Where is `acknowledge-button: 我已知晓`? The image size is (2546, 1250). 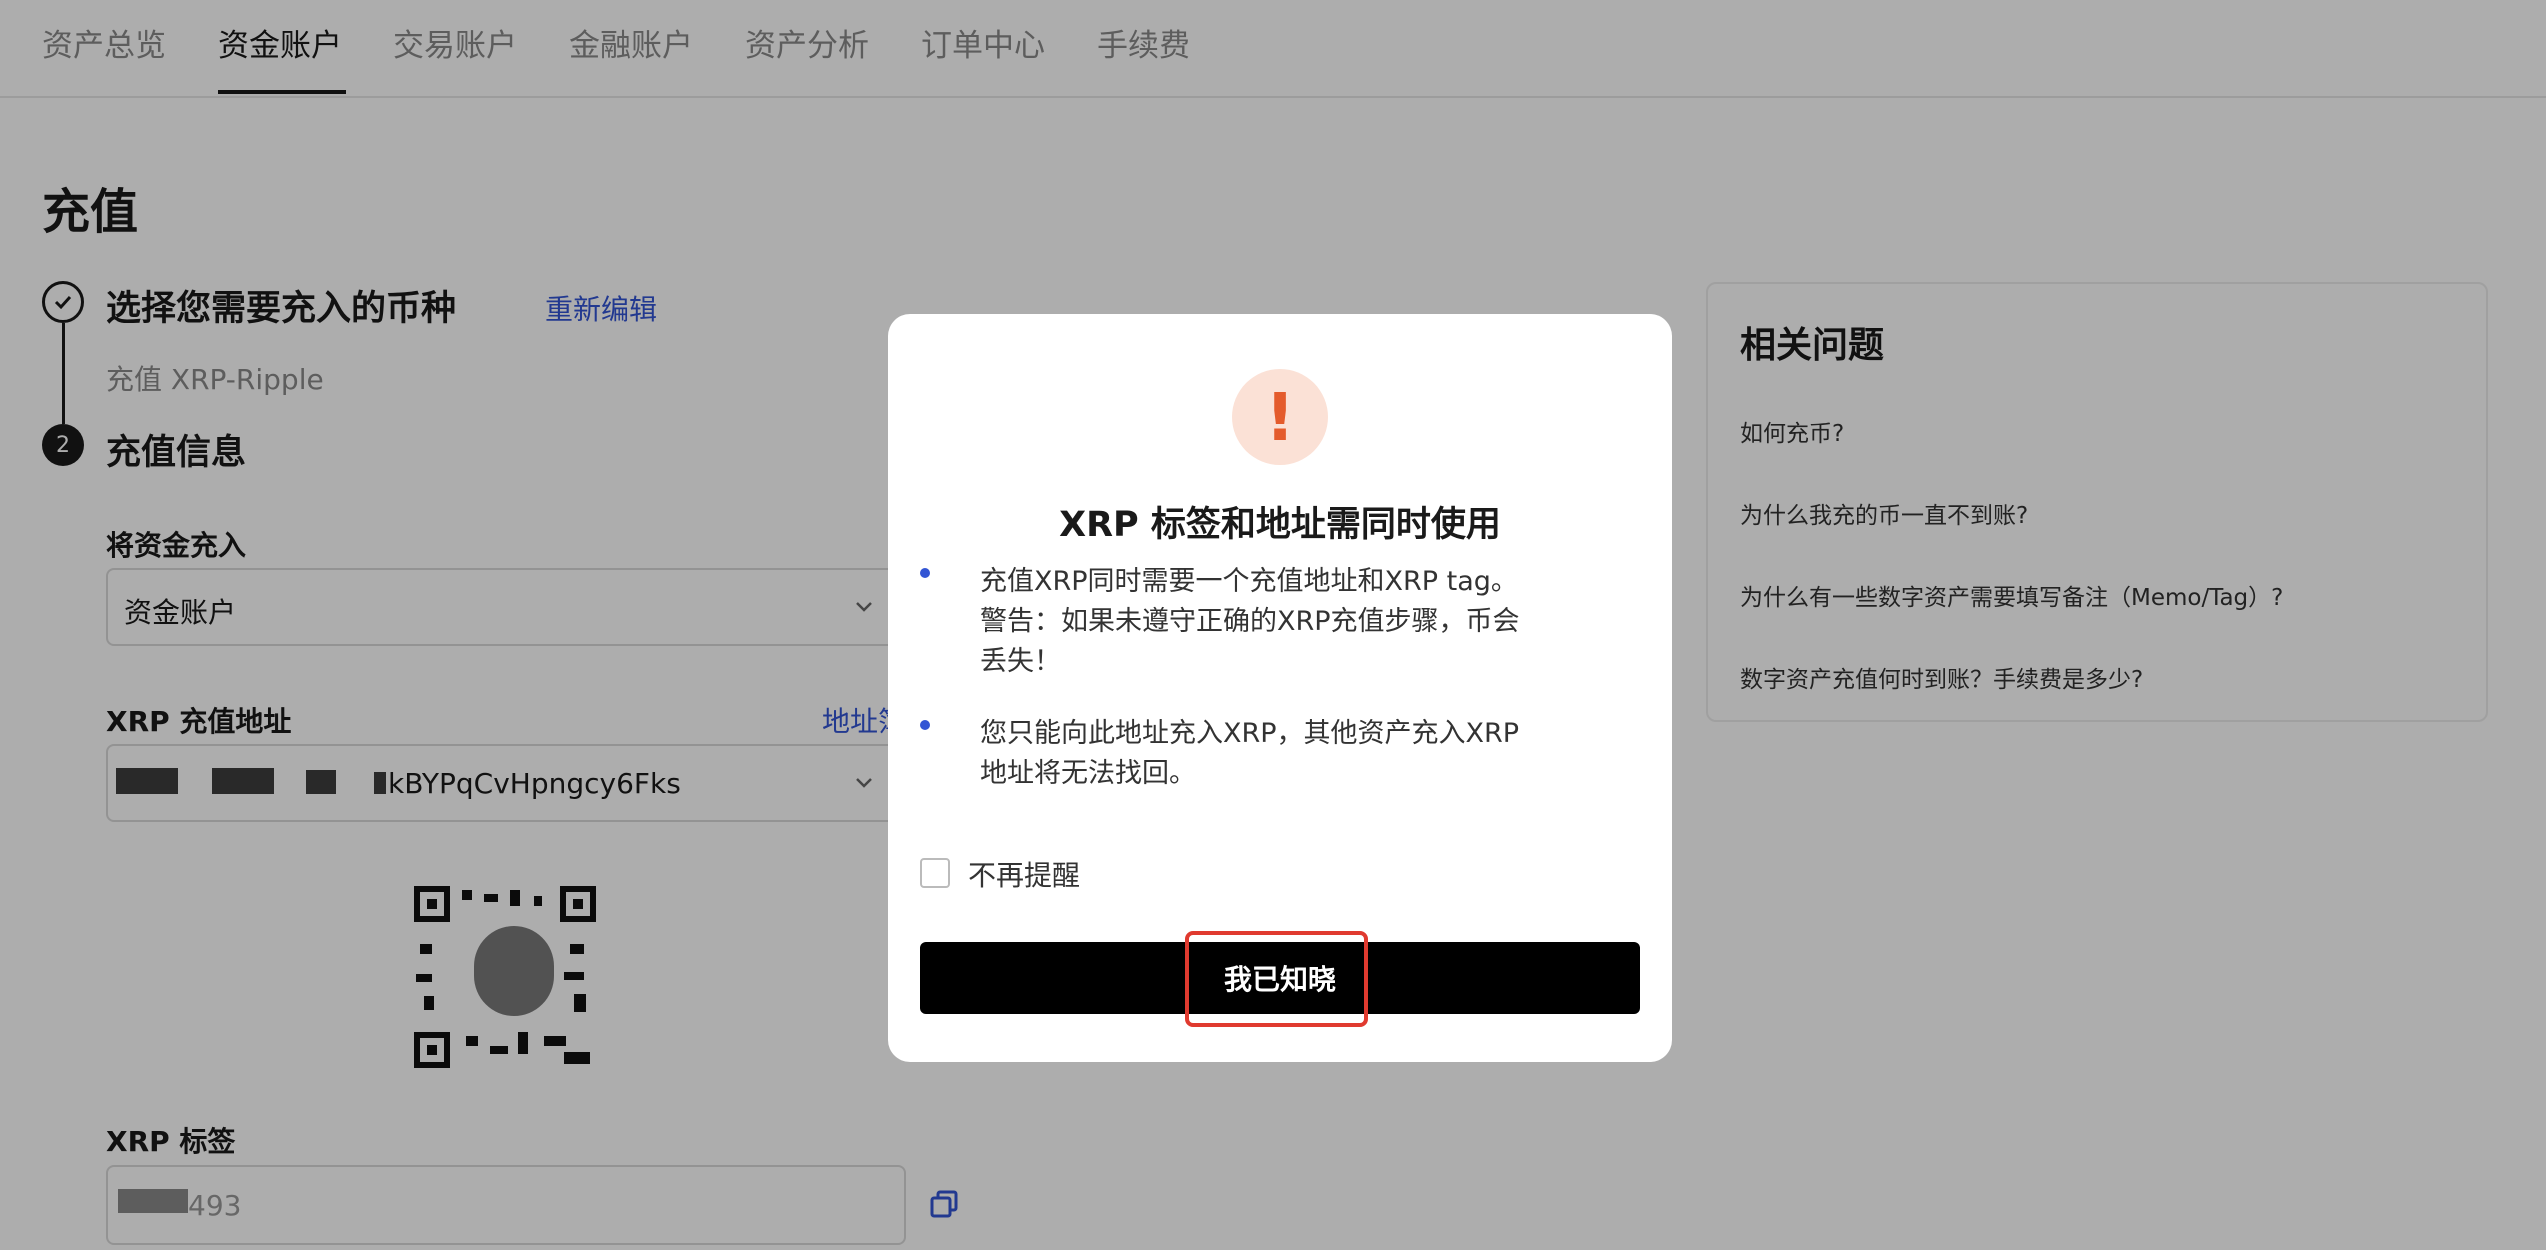
acknowledge-button: 我已知晓 is located at coordinates (1280, 978).